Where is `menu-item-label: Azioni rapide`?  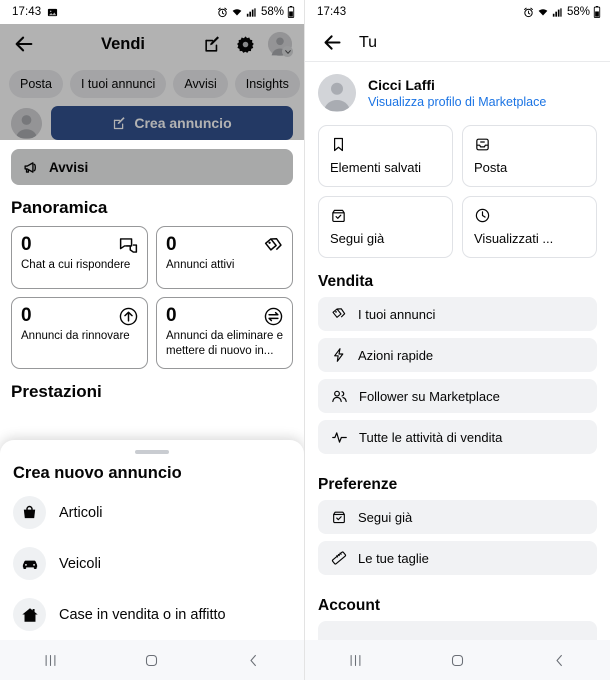 menu-item-label: Azioni rapide is located at coordinates (396, 355).